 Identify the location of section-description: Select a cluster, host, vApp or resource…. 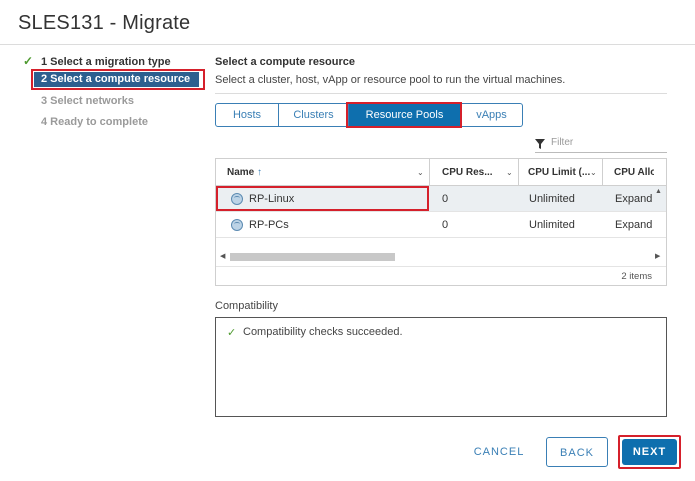
(390, 80).